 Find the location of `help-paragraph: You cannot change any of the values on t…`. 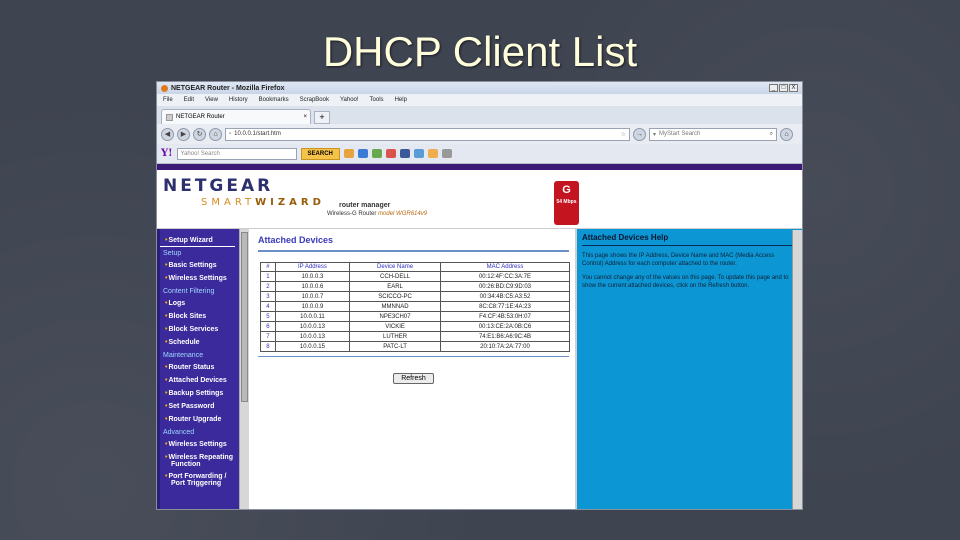

help-paragraph: You cannot change any of the values on t… is located at coordinates (685, 282).